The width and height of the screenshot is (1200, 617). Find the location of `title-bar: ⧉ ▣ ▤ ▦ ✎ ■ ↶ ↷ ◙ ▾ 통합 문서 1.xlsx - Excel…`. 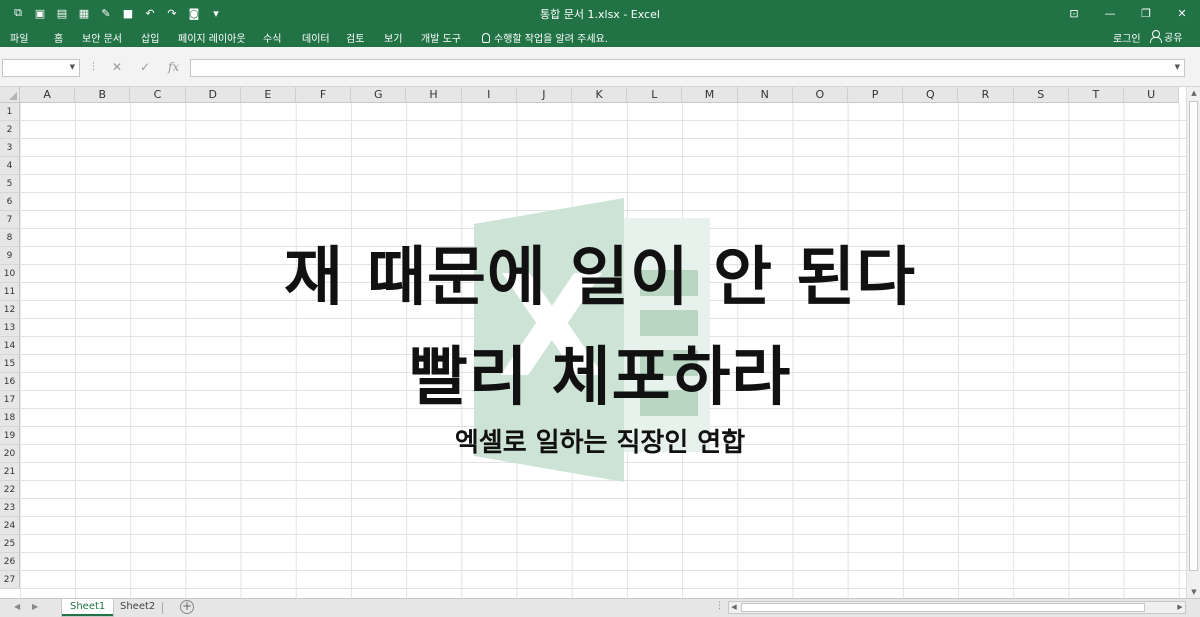

title-bar: ⧉ ▣ ▤ ▦ ✎ ■ ↶ ↷ ◙ ▾ 통합 문서 1.xlsx - Excel… is located at coordinates (600, 13).